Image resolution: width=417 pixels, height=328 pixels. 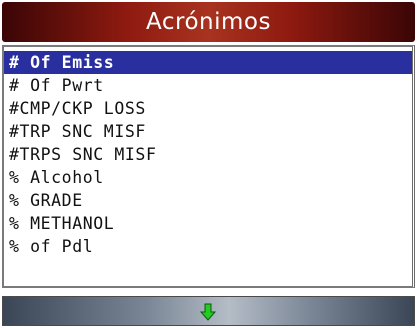 I want to click on list-item: #TRPS SNC MISF, so click(x=208, y=154).